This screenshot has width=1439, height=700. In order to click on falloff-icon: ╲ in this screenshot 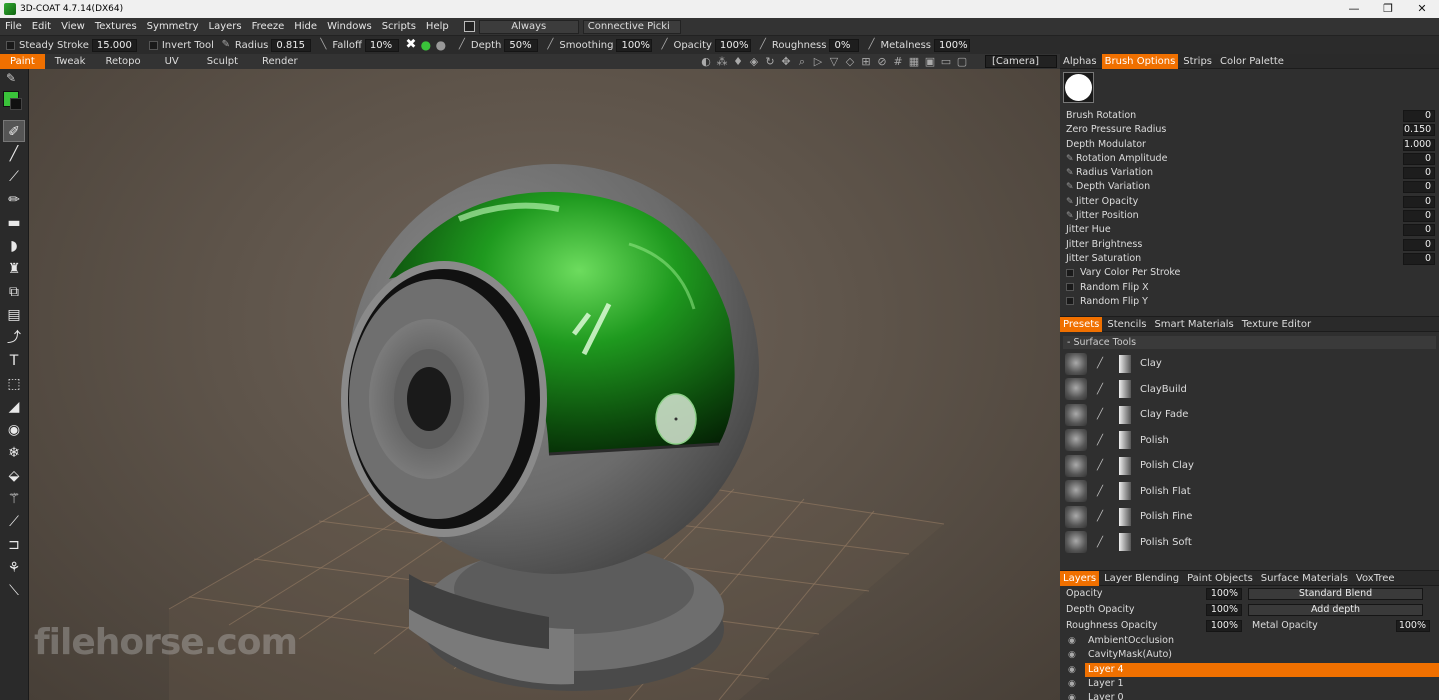, I will do `click(323, 45)`.